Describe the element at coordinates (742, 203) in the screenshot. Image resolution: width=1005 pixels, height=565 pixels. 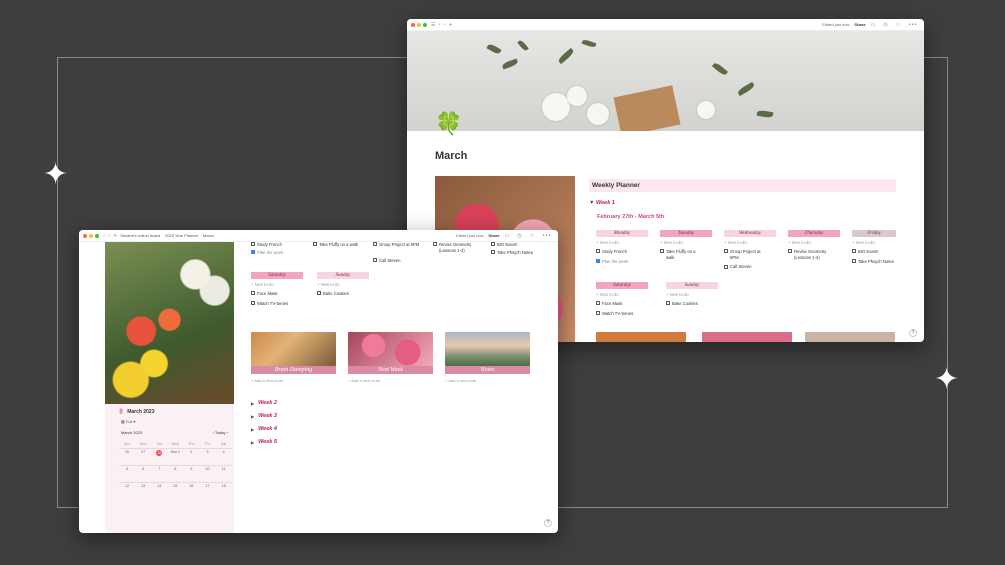
I see `week-1-toggle: ▼ Week 1` at that location.